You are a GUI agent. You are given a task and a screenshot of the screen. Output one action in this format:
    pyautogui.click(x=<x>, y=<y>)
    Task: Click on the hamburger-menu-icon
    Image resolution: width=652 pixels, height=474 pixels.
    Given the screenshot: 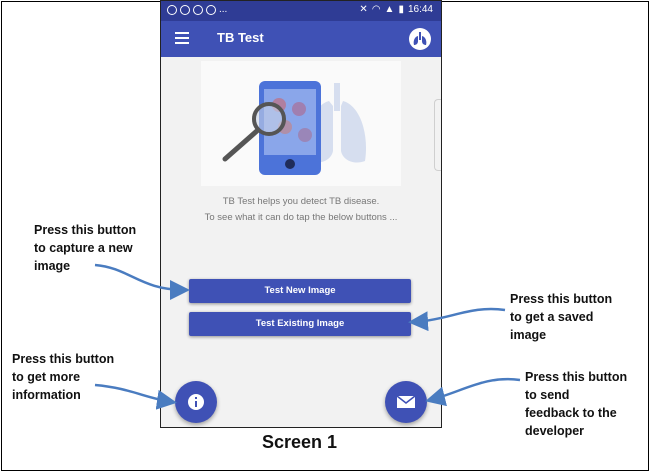 What is the action you would take?
    pyautogui.click(x=182, y=38)
    